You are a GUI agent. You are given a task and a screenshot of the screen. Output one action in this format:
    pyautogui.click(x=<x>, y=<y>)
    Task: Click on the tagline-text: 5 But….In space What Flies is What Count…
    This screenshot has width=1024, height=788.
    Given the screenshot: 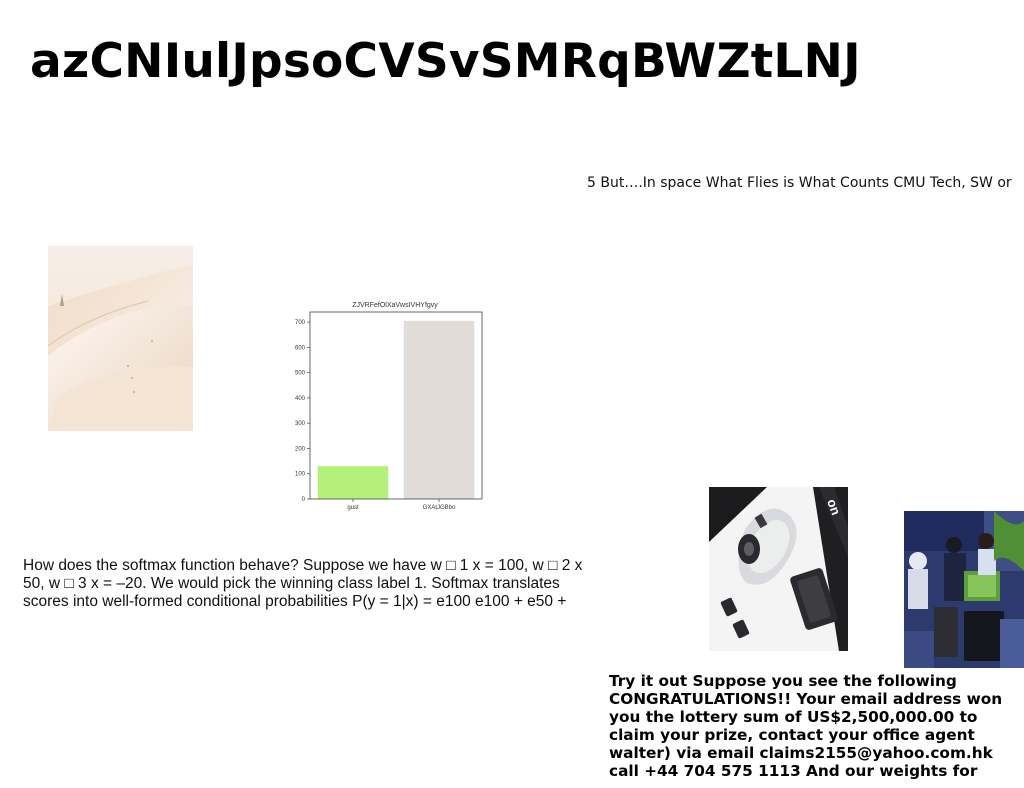 What is the action you would take?
    pyautogui.click(x=799, y=183)
    